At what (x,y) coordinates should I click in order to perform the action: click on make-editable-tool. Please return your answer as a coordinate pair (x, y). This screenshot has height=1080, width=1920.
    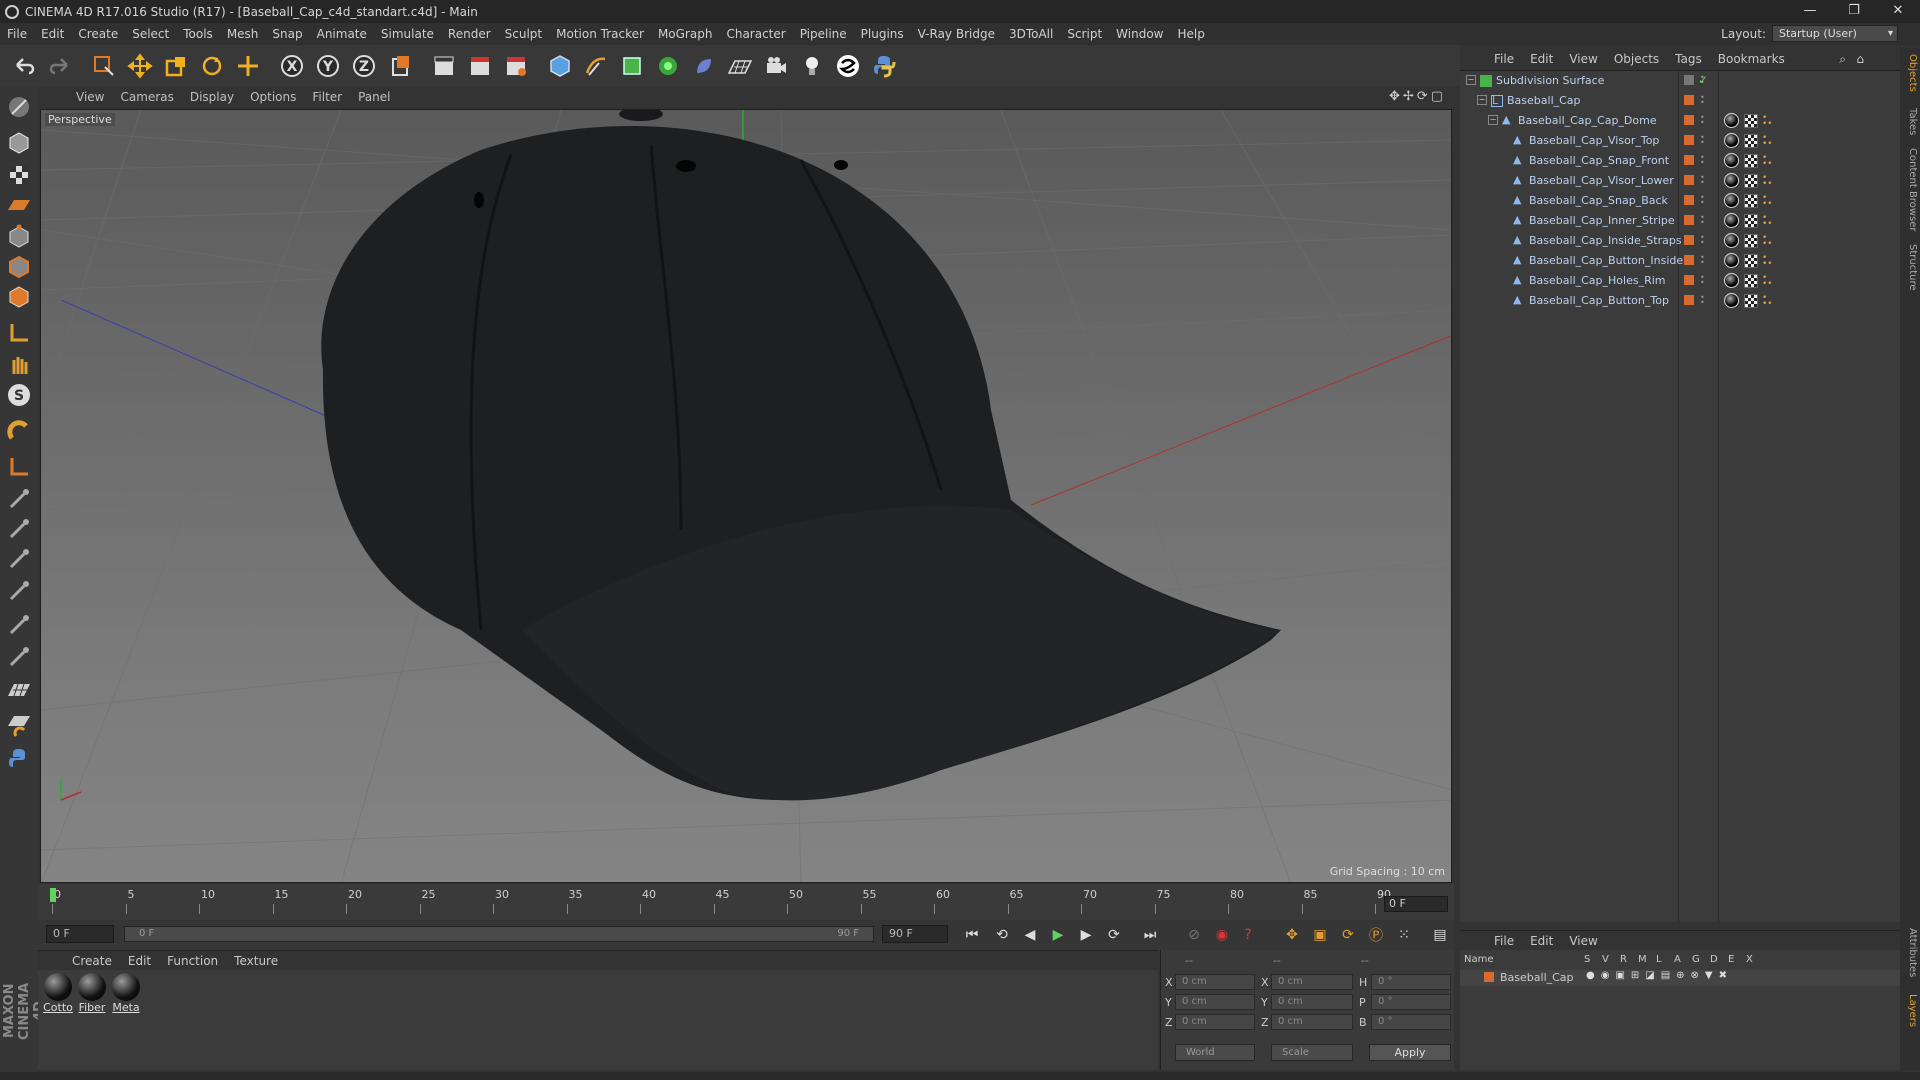
    Looking at the image, I should click on (19, 107).